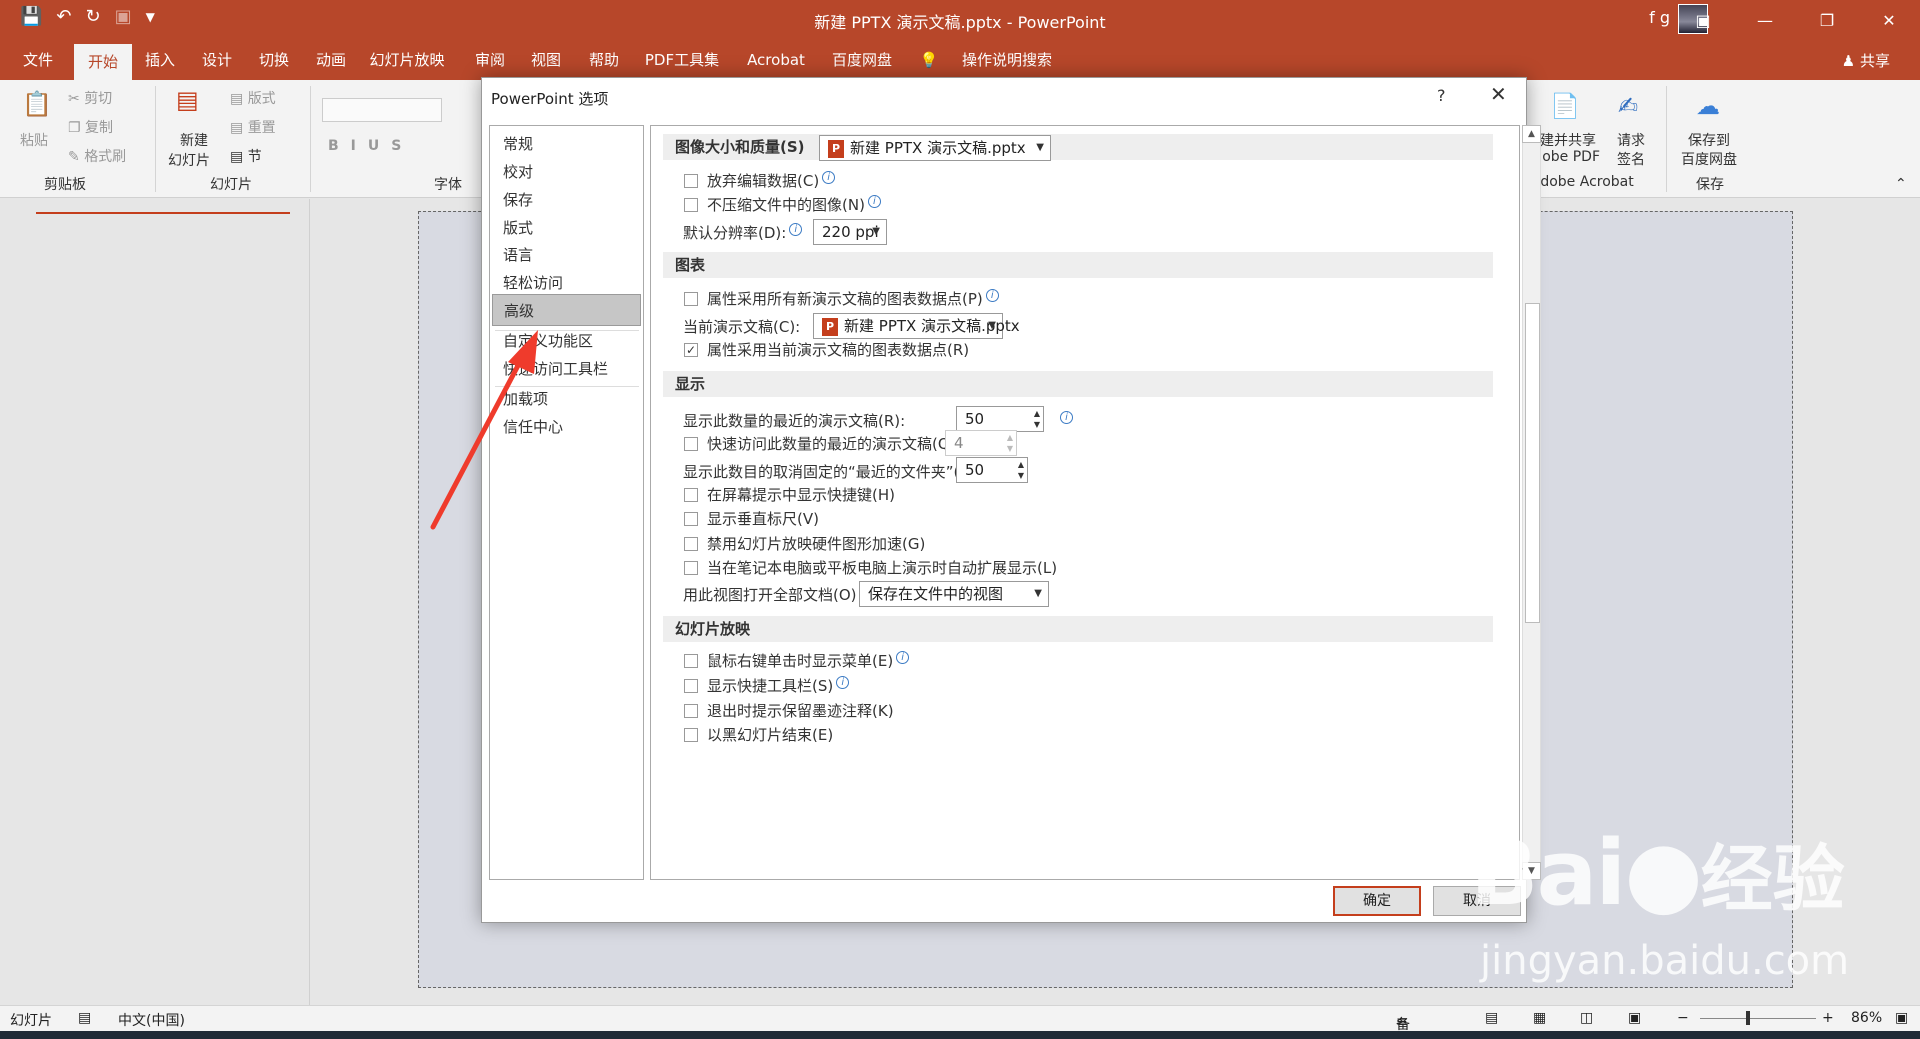  Describe the element at coordinates (566, 310) in the screenshot. I see `nav-advanced: 高级` at that location.